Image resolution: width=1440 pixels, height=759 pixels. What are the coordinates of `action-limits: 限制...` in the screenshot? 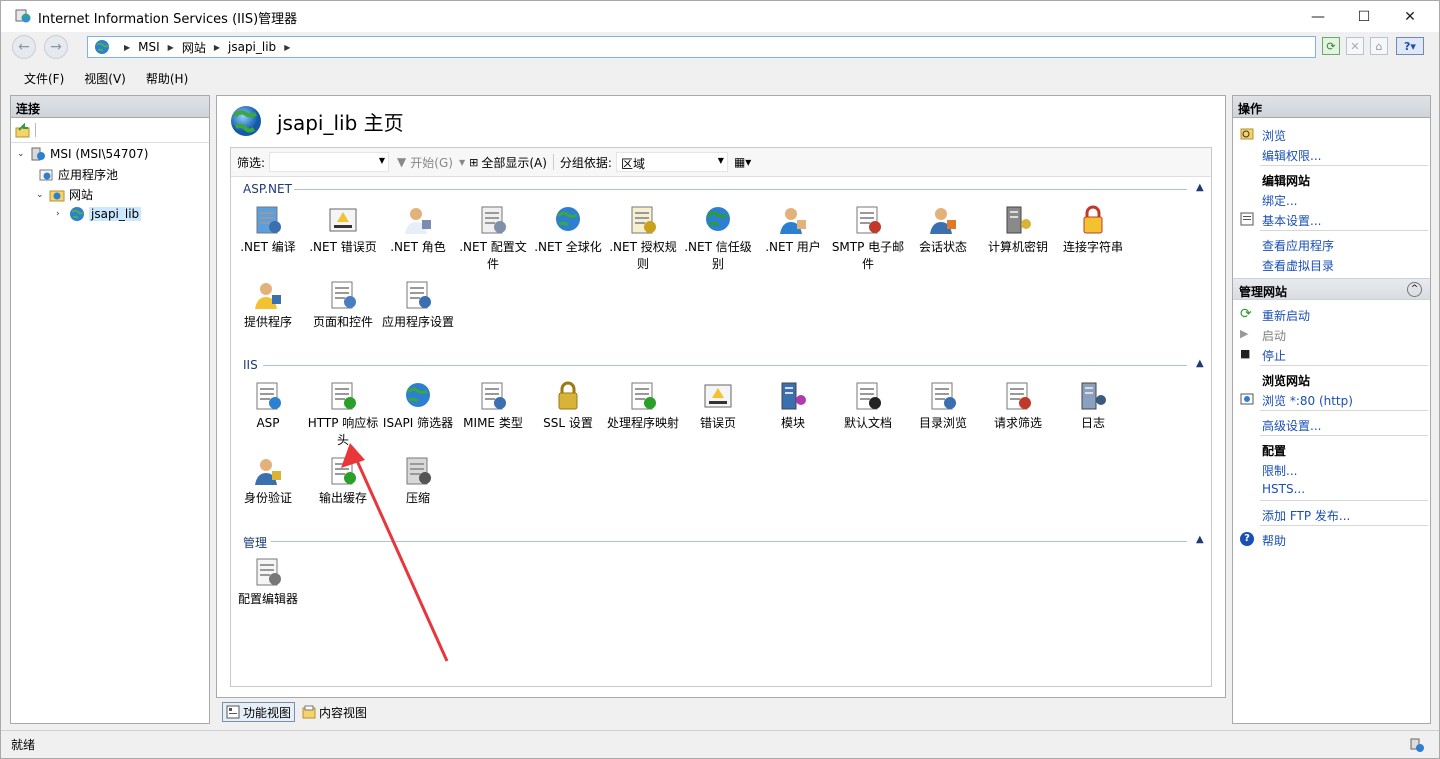 It's located at (1279, 470).